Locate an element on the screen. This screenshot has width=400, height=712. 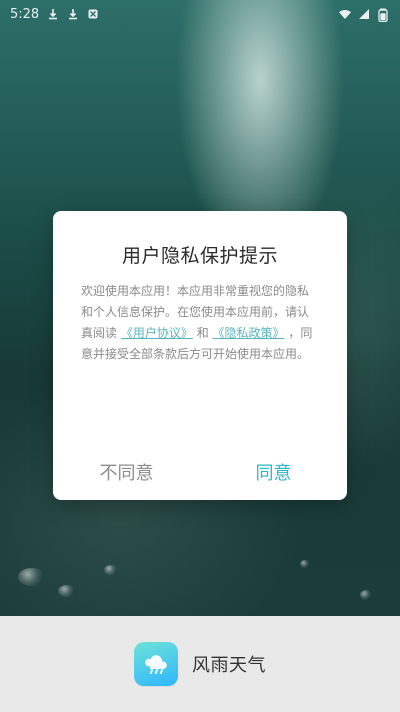
disagree-button: 不同意 is located at coordinates (126, 472).